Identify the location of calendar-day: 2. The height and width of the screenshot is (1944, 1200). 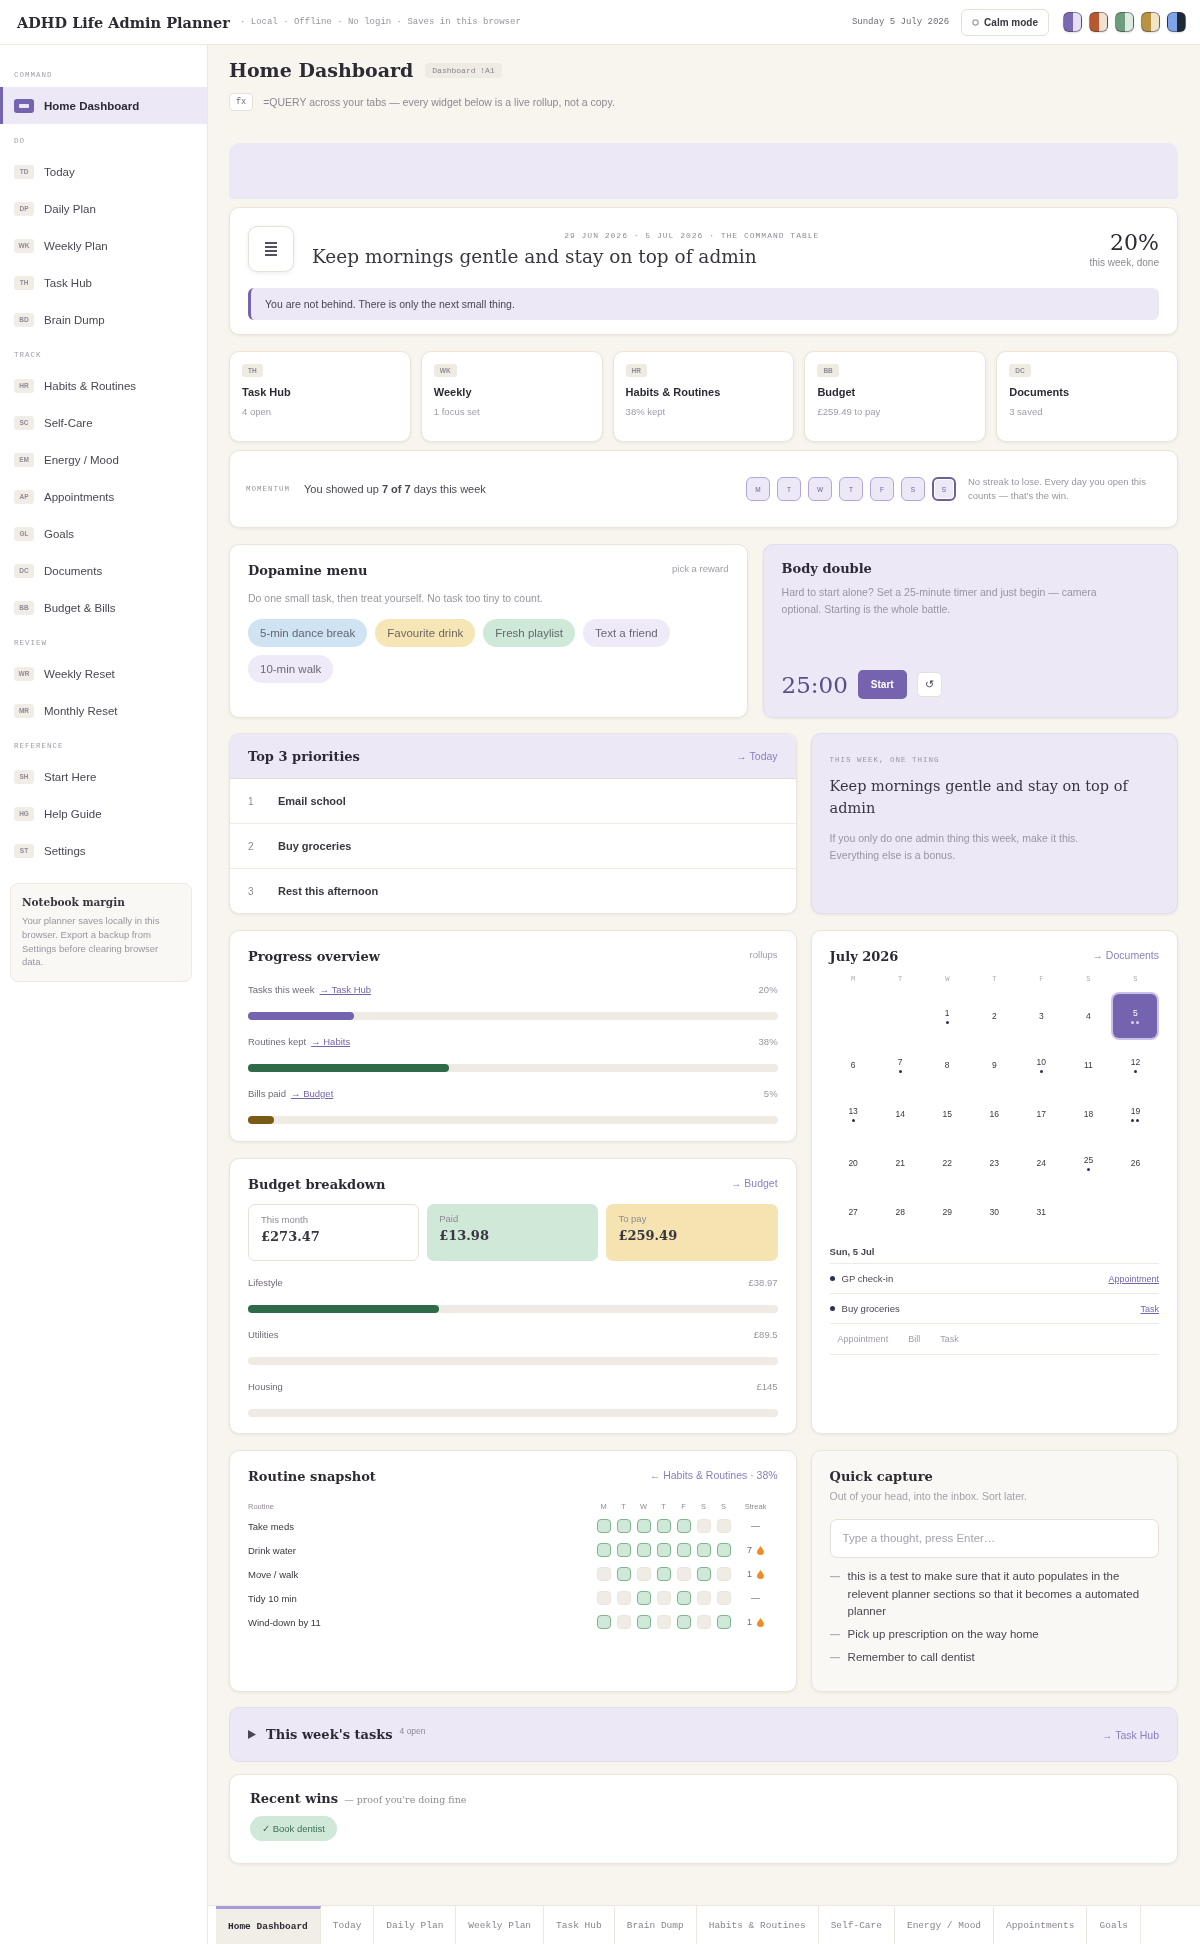
(994, 1015).